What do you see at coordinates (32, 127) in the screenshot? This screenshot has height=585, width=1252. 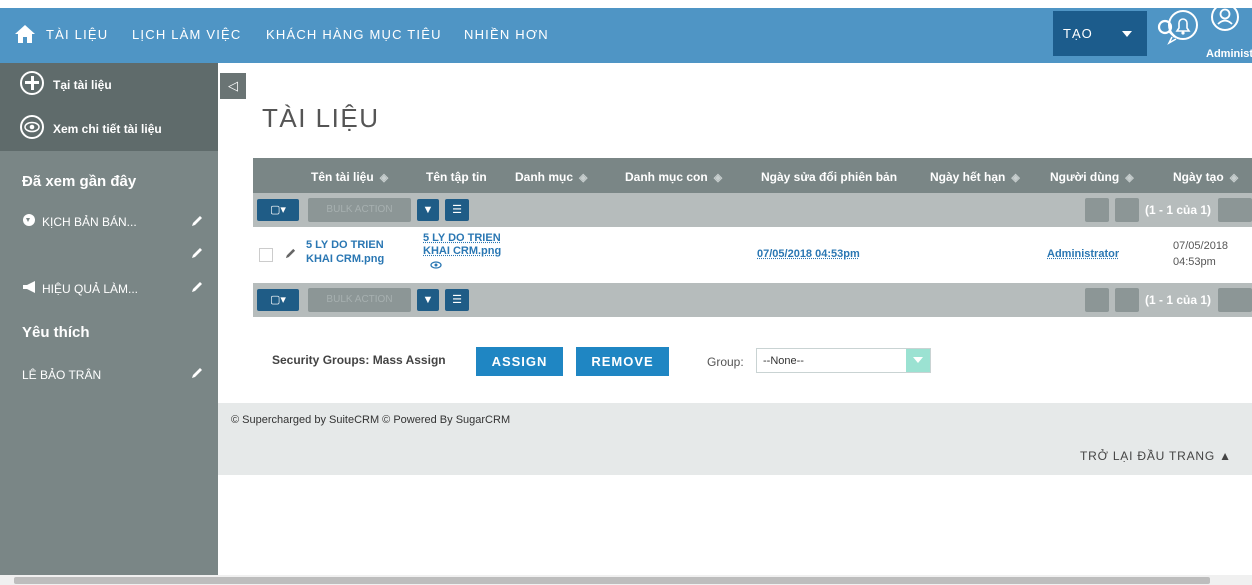 I see `eye-circle-icon` at bounding box center [32, 127].